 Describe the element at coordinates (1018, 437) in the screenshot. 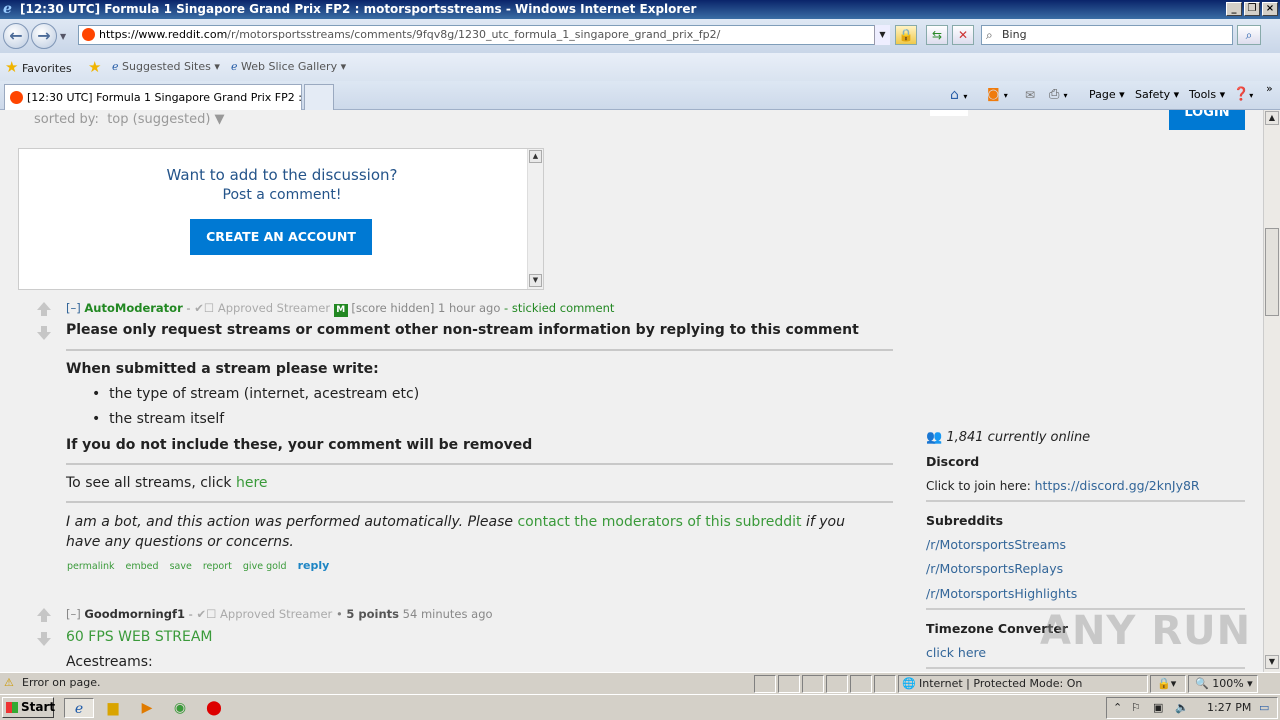

I see `online-count-text: 1,841 currently online` at that location.